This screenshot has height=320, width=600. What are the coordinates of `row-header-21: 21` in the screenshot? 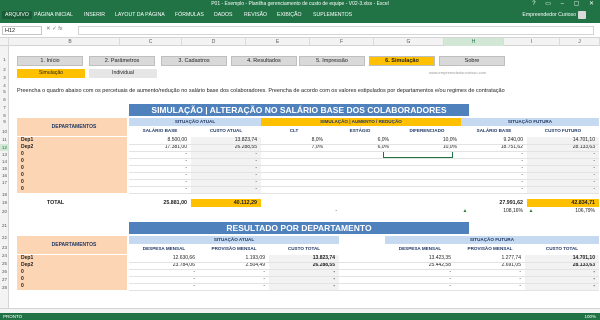 It's located at (4, 225).